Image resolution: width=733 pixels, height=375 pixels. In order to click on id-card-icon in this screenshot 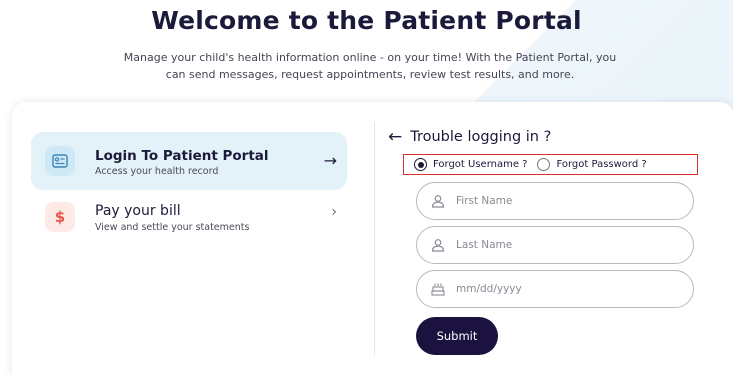, I will do `click(60, 161)`.